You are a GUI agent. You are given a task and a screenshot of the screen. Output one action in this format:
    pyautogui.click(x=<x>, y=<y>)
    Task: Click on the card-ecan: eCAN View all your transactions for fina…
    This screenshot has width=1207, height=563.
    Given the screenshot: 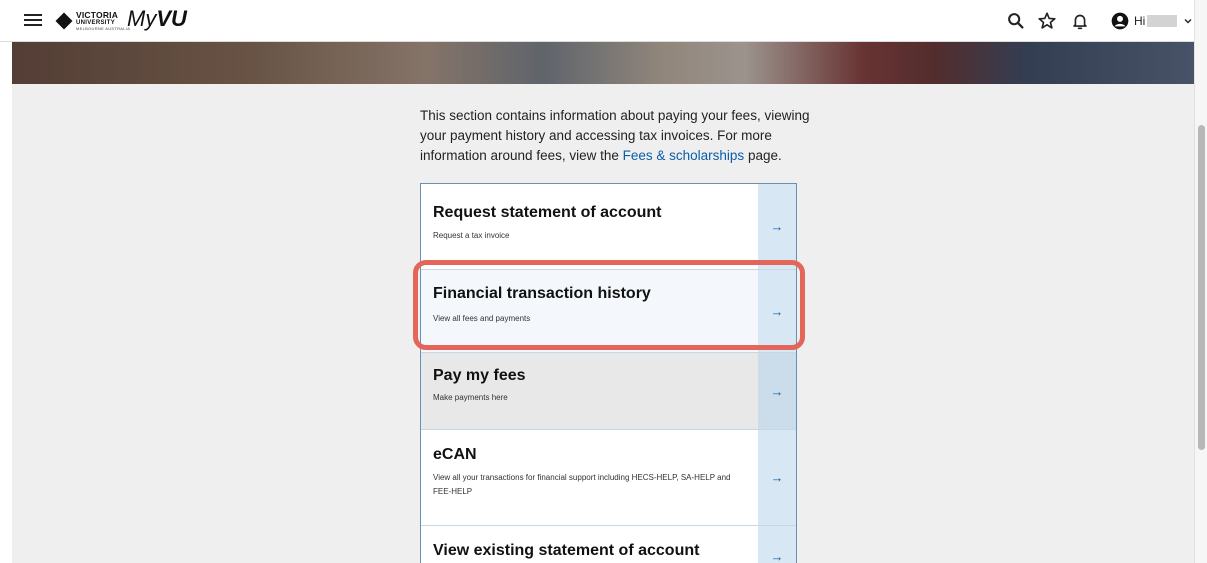 What is the action you would take?
    pyautogui.click(x=608, y=478)
    